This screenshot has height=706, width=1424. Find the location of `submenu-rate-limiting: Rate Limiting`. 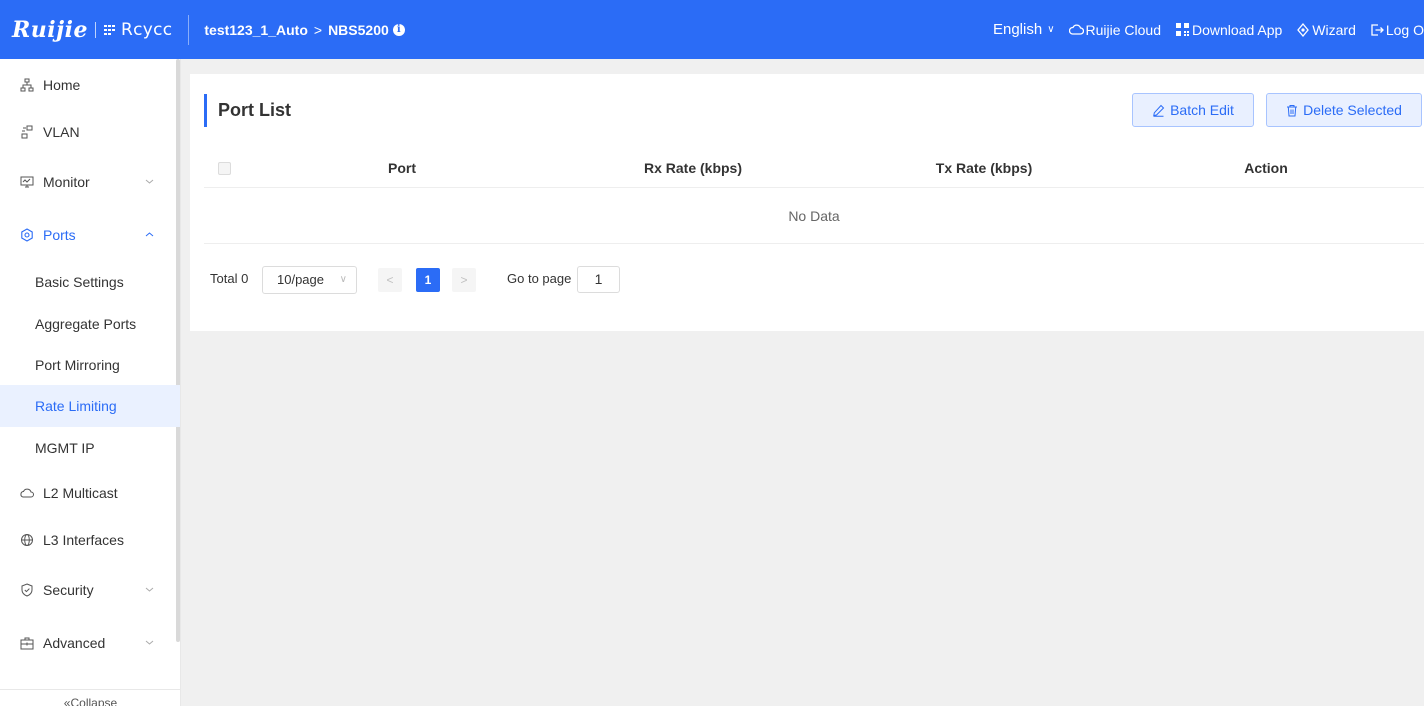

submenu-rate-limiting: Rate Limiting is located at coordinates (90, 406).